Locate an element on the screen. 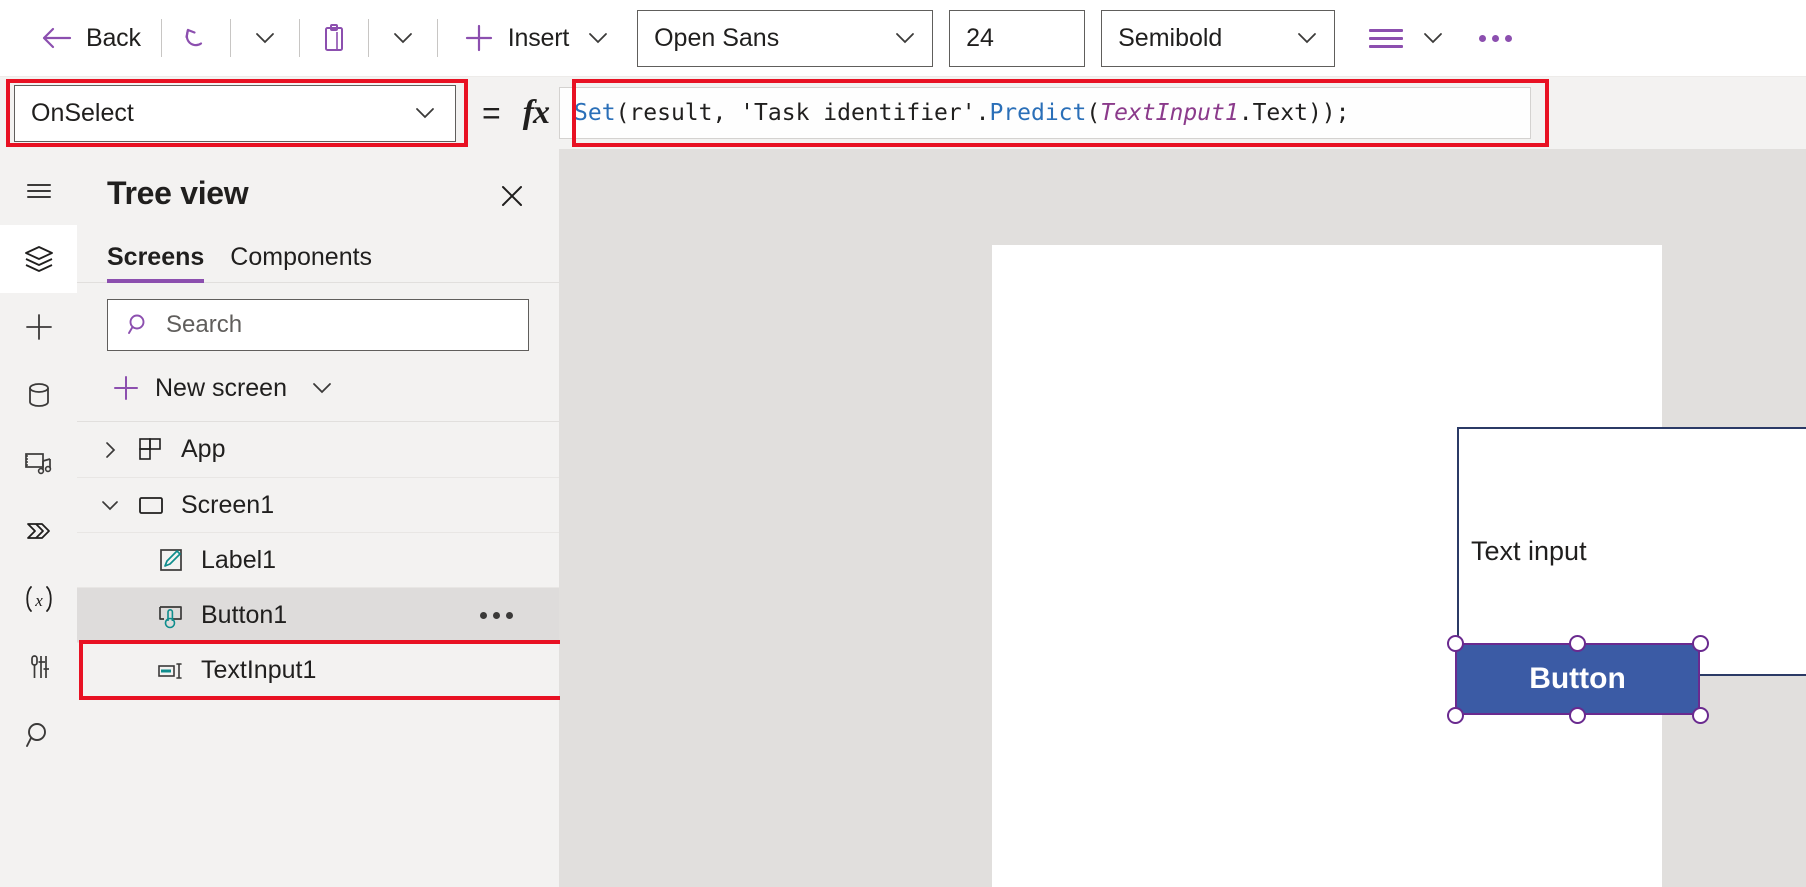  left-rail: x is located at coordinates (38, 518).